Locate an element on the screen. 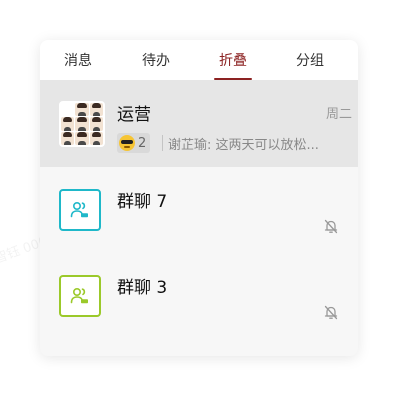 Image resolution: width=398 pixels, height=396 pixels. tab-groups: 分组 is located at coordinates (310, 61).